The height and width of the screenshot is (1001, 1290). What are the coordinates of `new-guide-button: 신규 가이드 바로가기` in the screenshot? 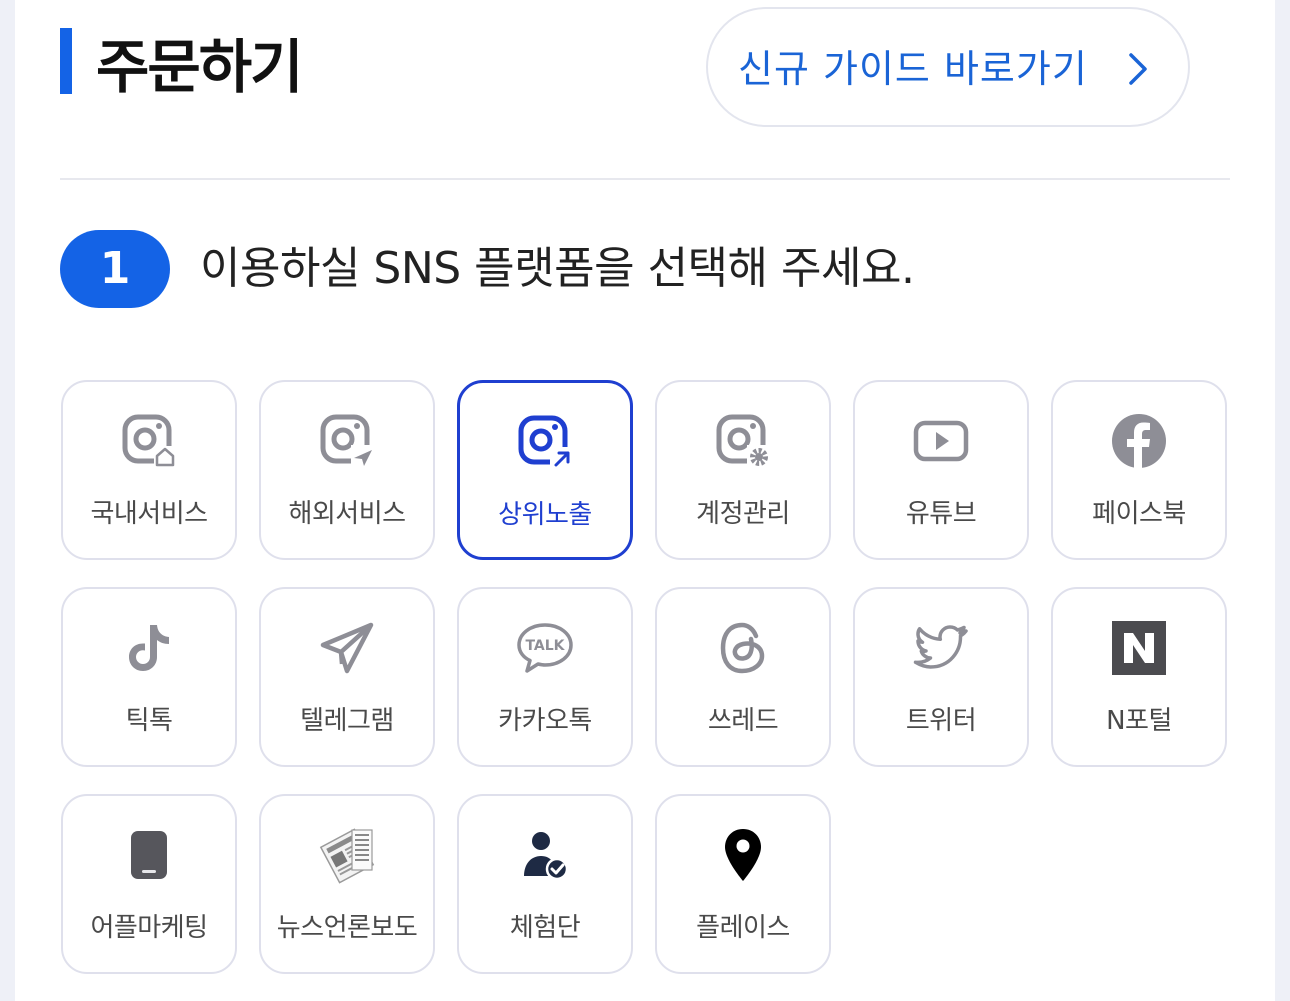 It's located at (948, 67).